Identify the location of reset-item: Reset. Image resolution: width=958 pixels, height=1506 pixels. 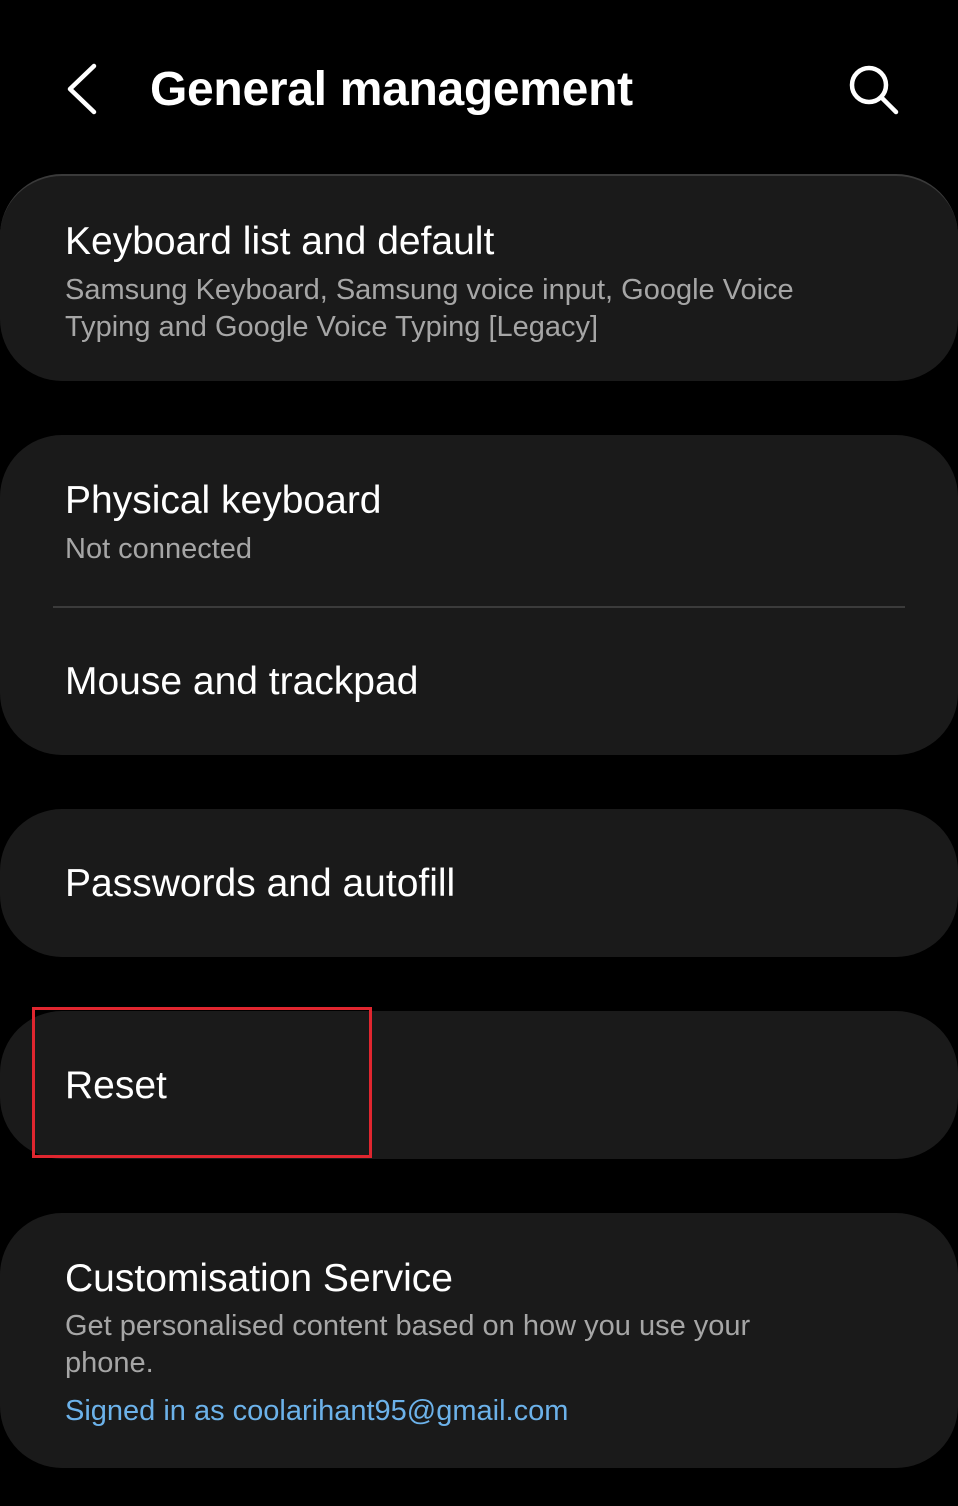
(479, 1085).